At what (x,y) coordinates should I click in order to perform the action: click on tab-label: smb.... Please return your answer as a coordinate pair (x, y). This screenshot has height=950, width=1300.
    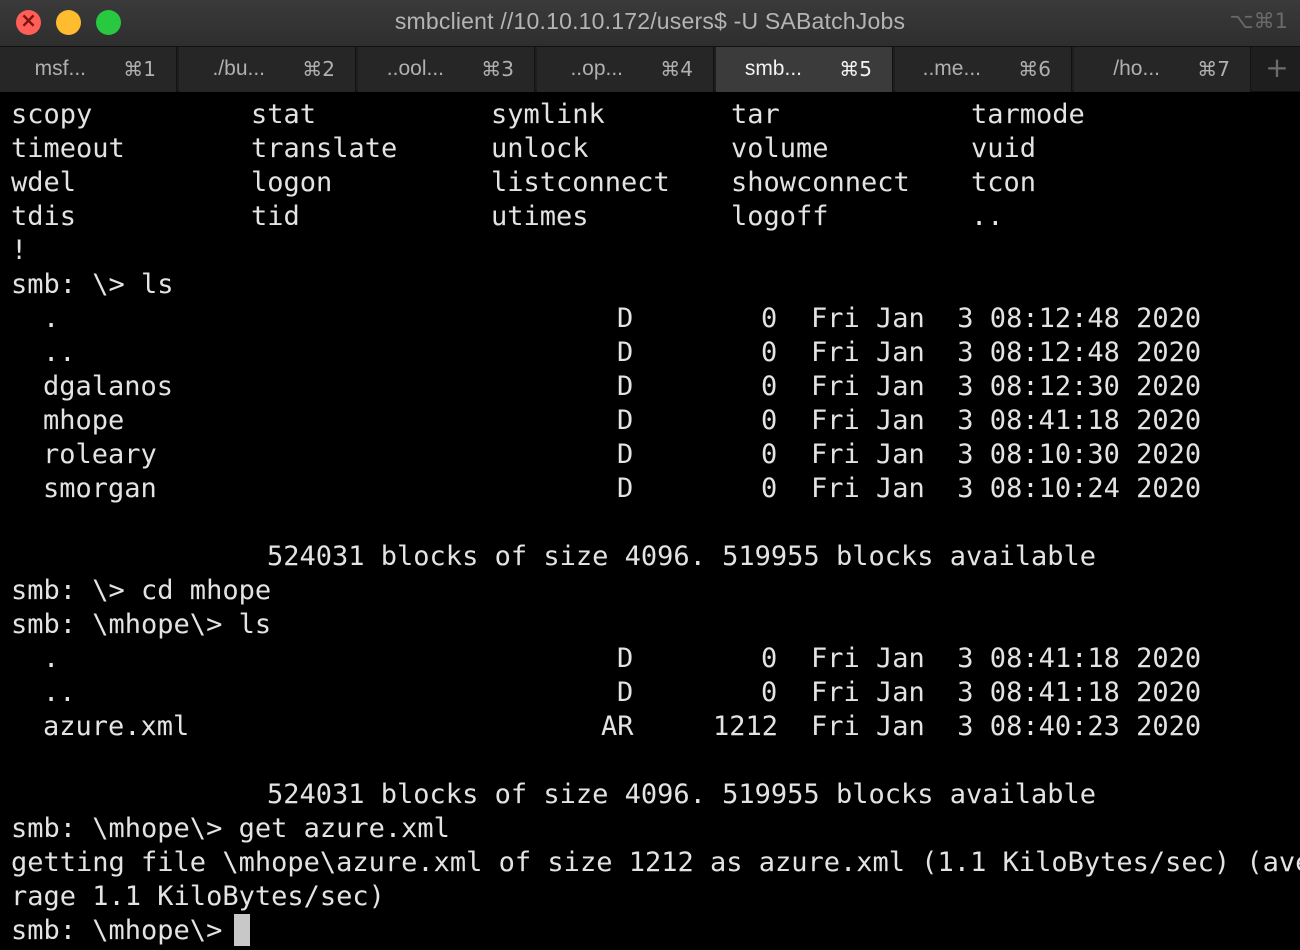
    Looking at the image, I should click on (773, 68).